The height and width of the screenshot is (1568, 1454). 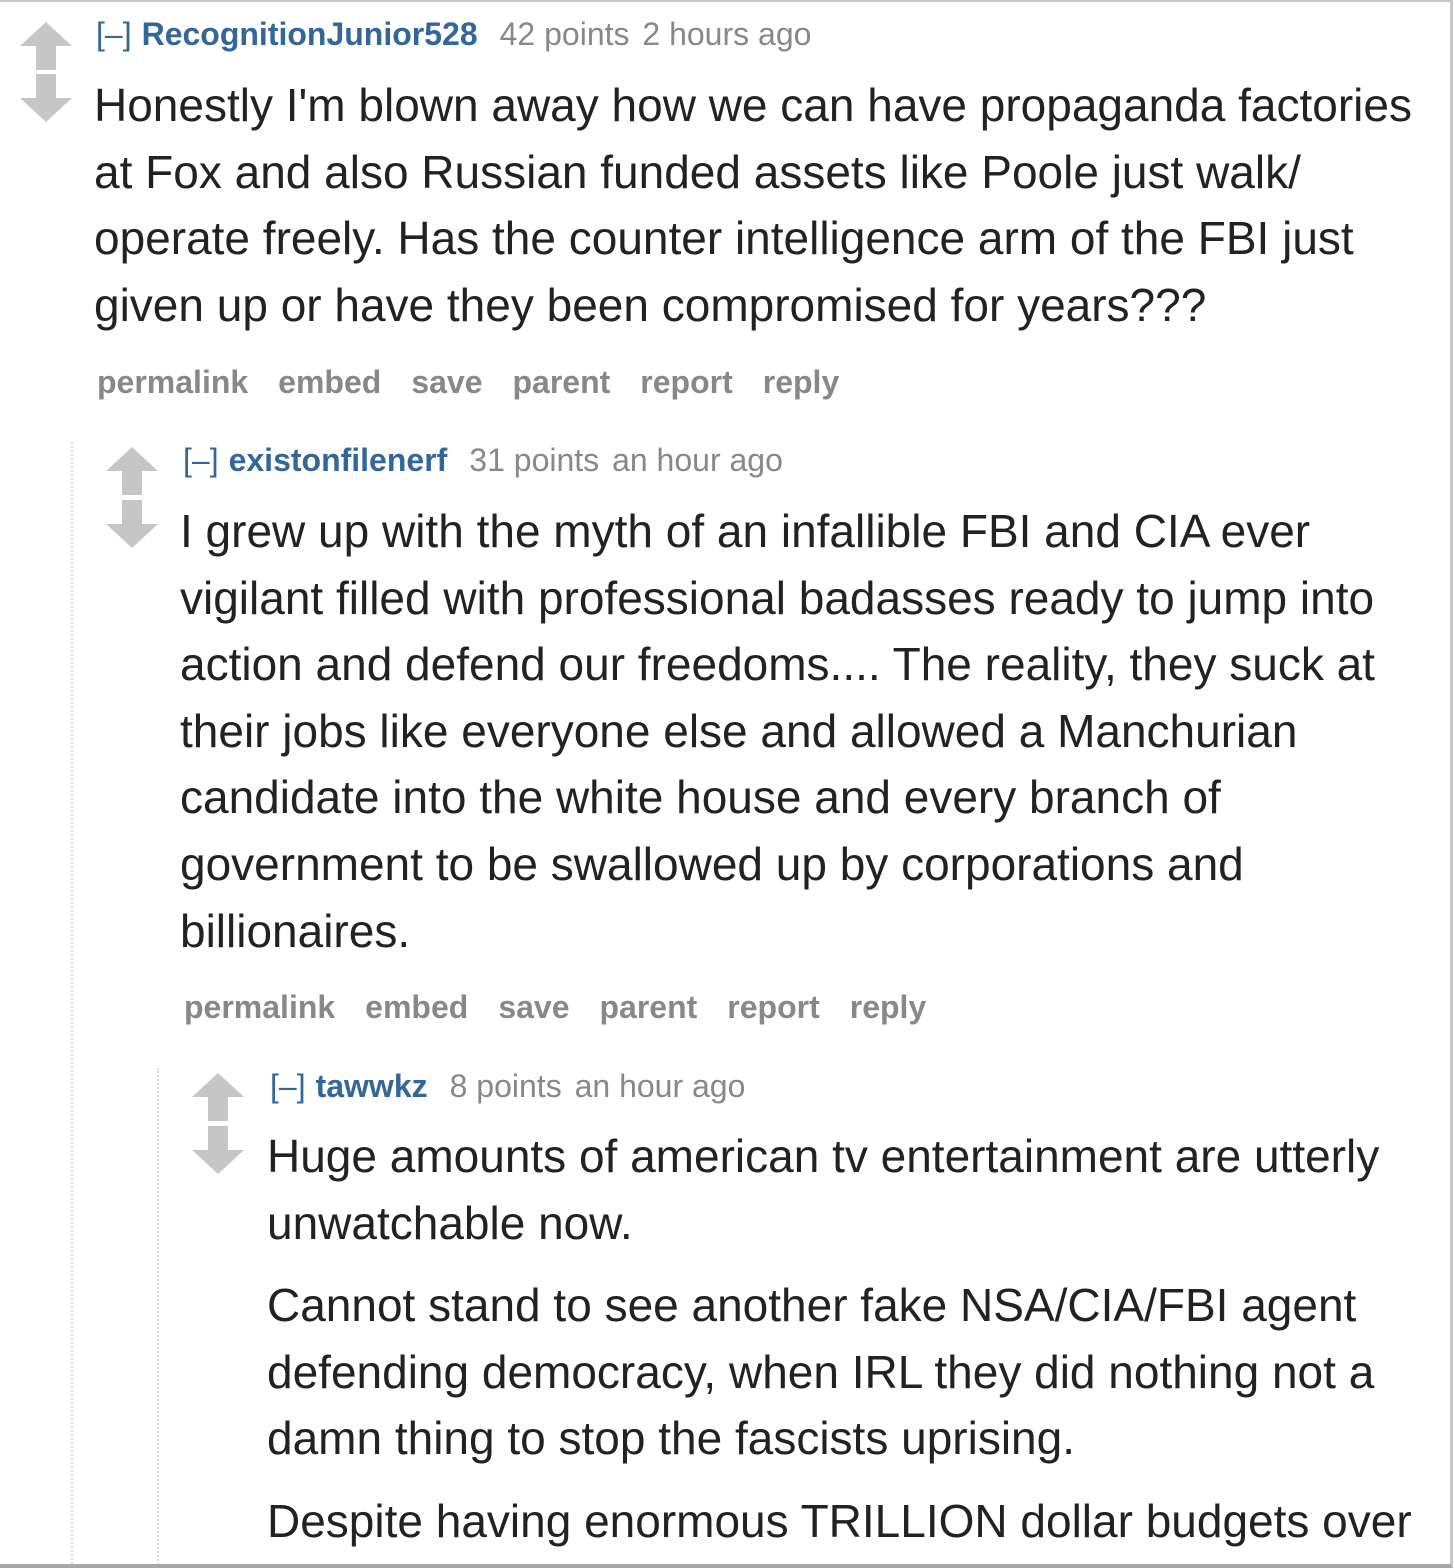 I want to click on score: 42 points, so click(x=564, y=34).